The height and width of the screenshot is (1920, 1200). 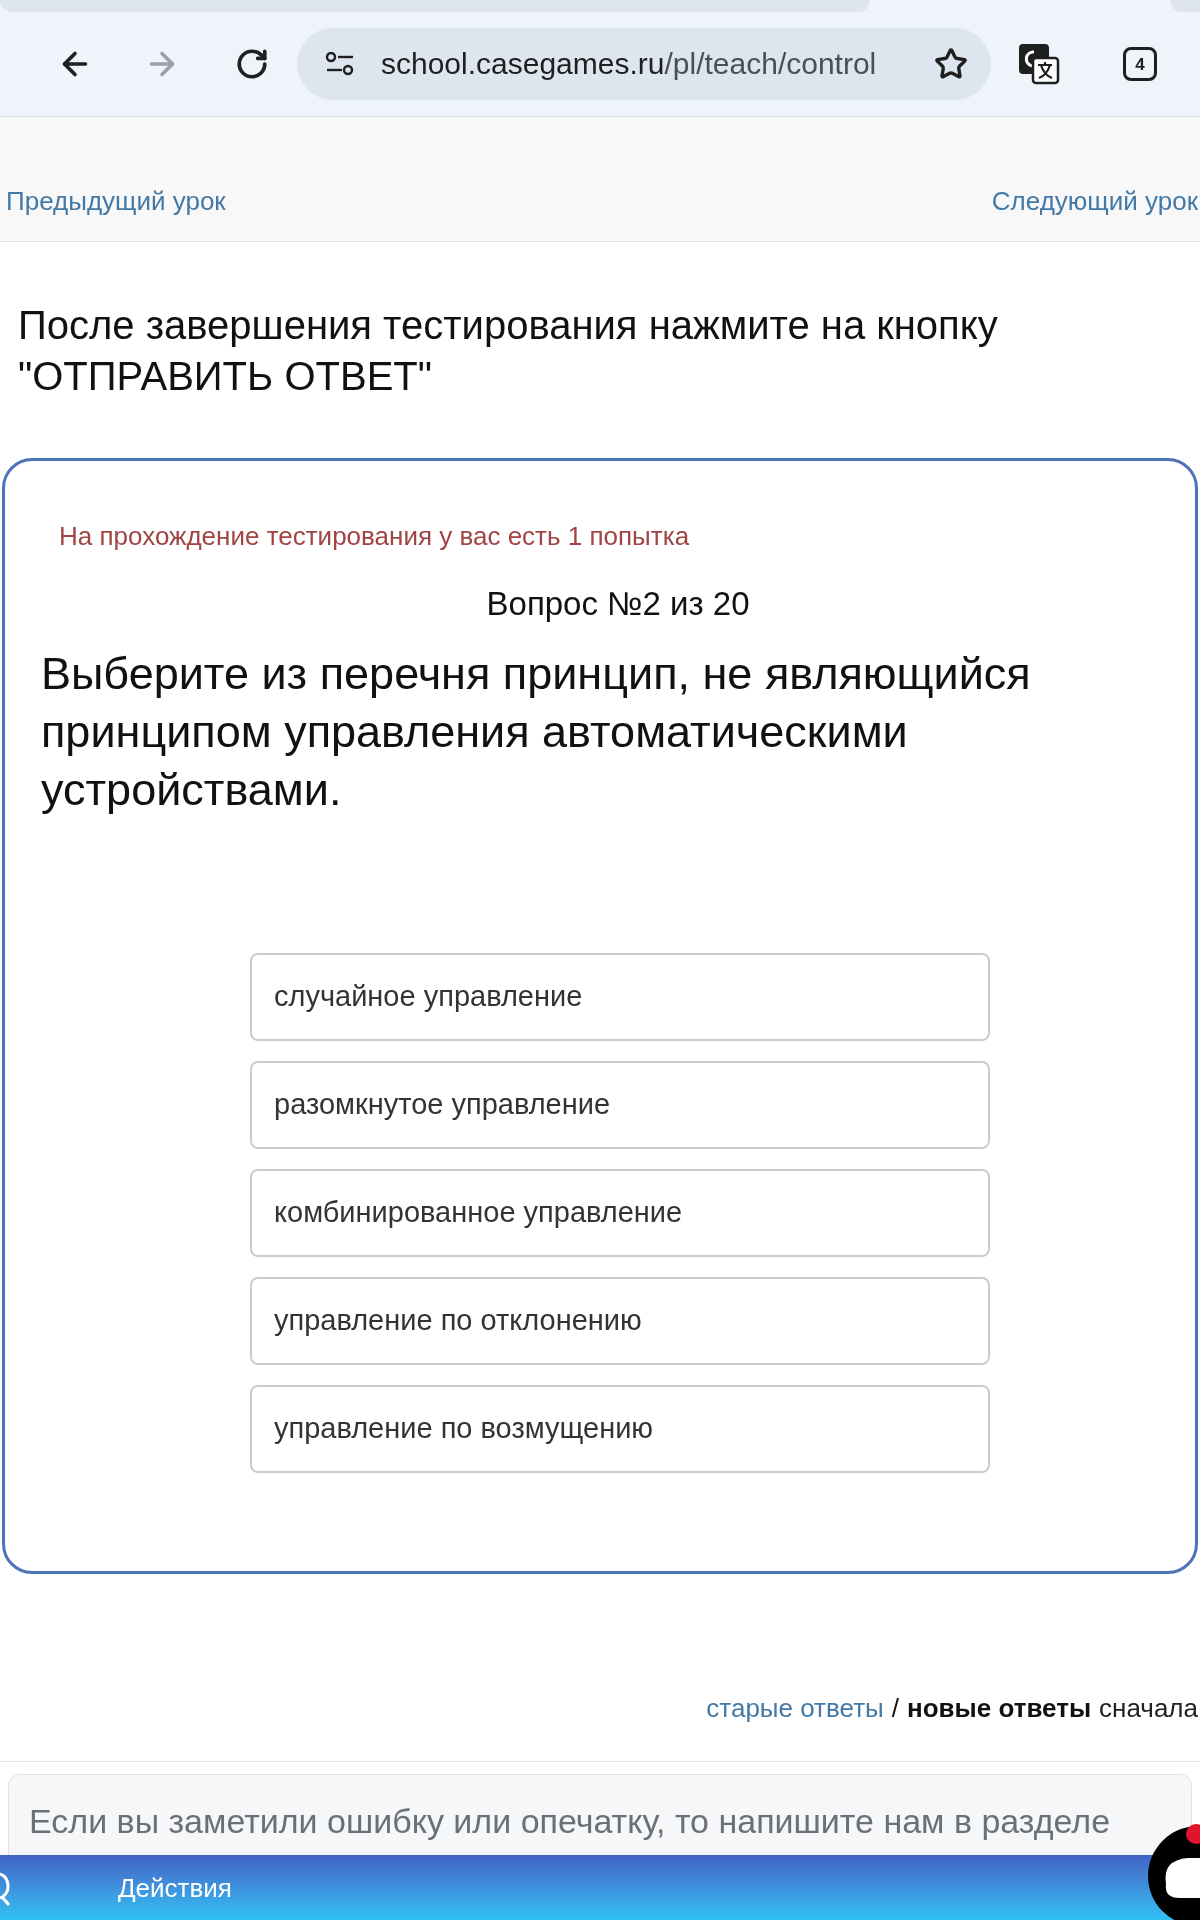 What do you see at coordinates (620, 1321) in the screenshot?
I see `answer-option: управление по отклонению` at bounding box center [620, 1321].